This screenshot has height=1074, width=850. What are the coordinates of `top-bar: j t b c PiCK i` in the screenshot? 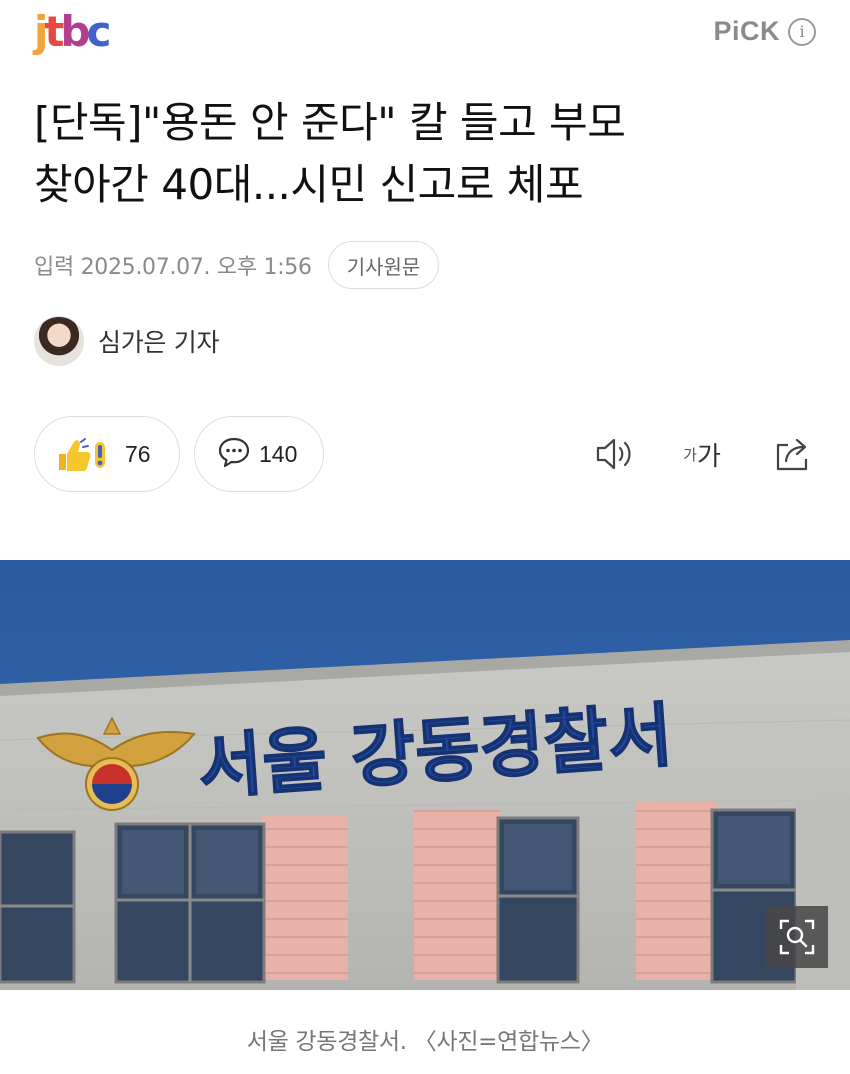 It's located at (425, 35).